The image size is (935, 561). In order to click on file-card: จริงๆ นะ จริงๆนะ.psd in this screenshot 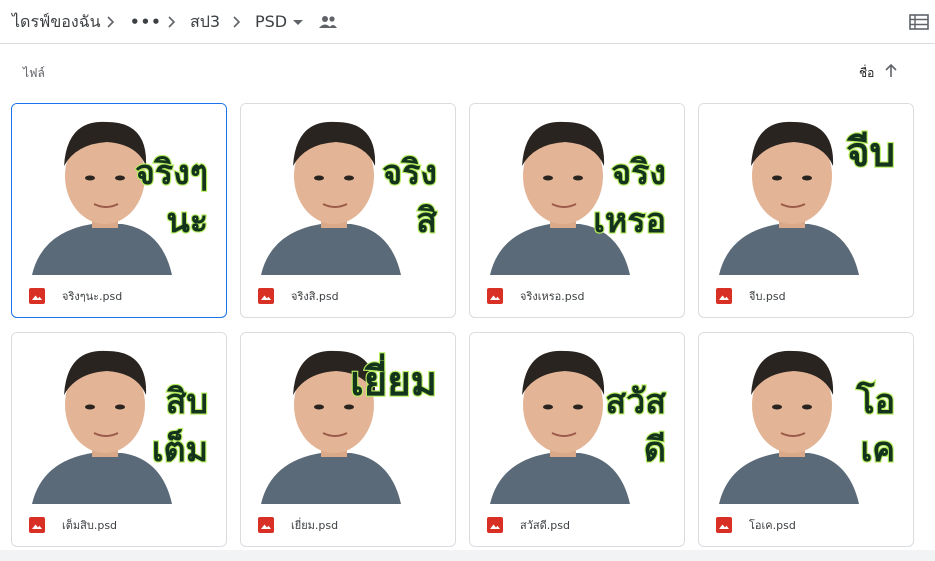, I will do `click(119, 210)`.